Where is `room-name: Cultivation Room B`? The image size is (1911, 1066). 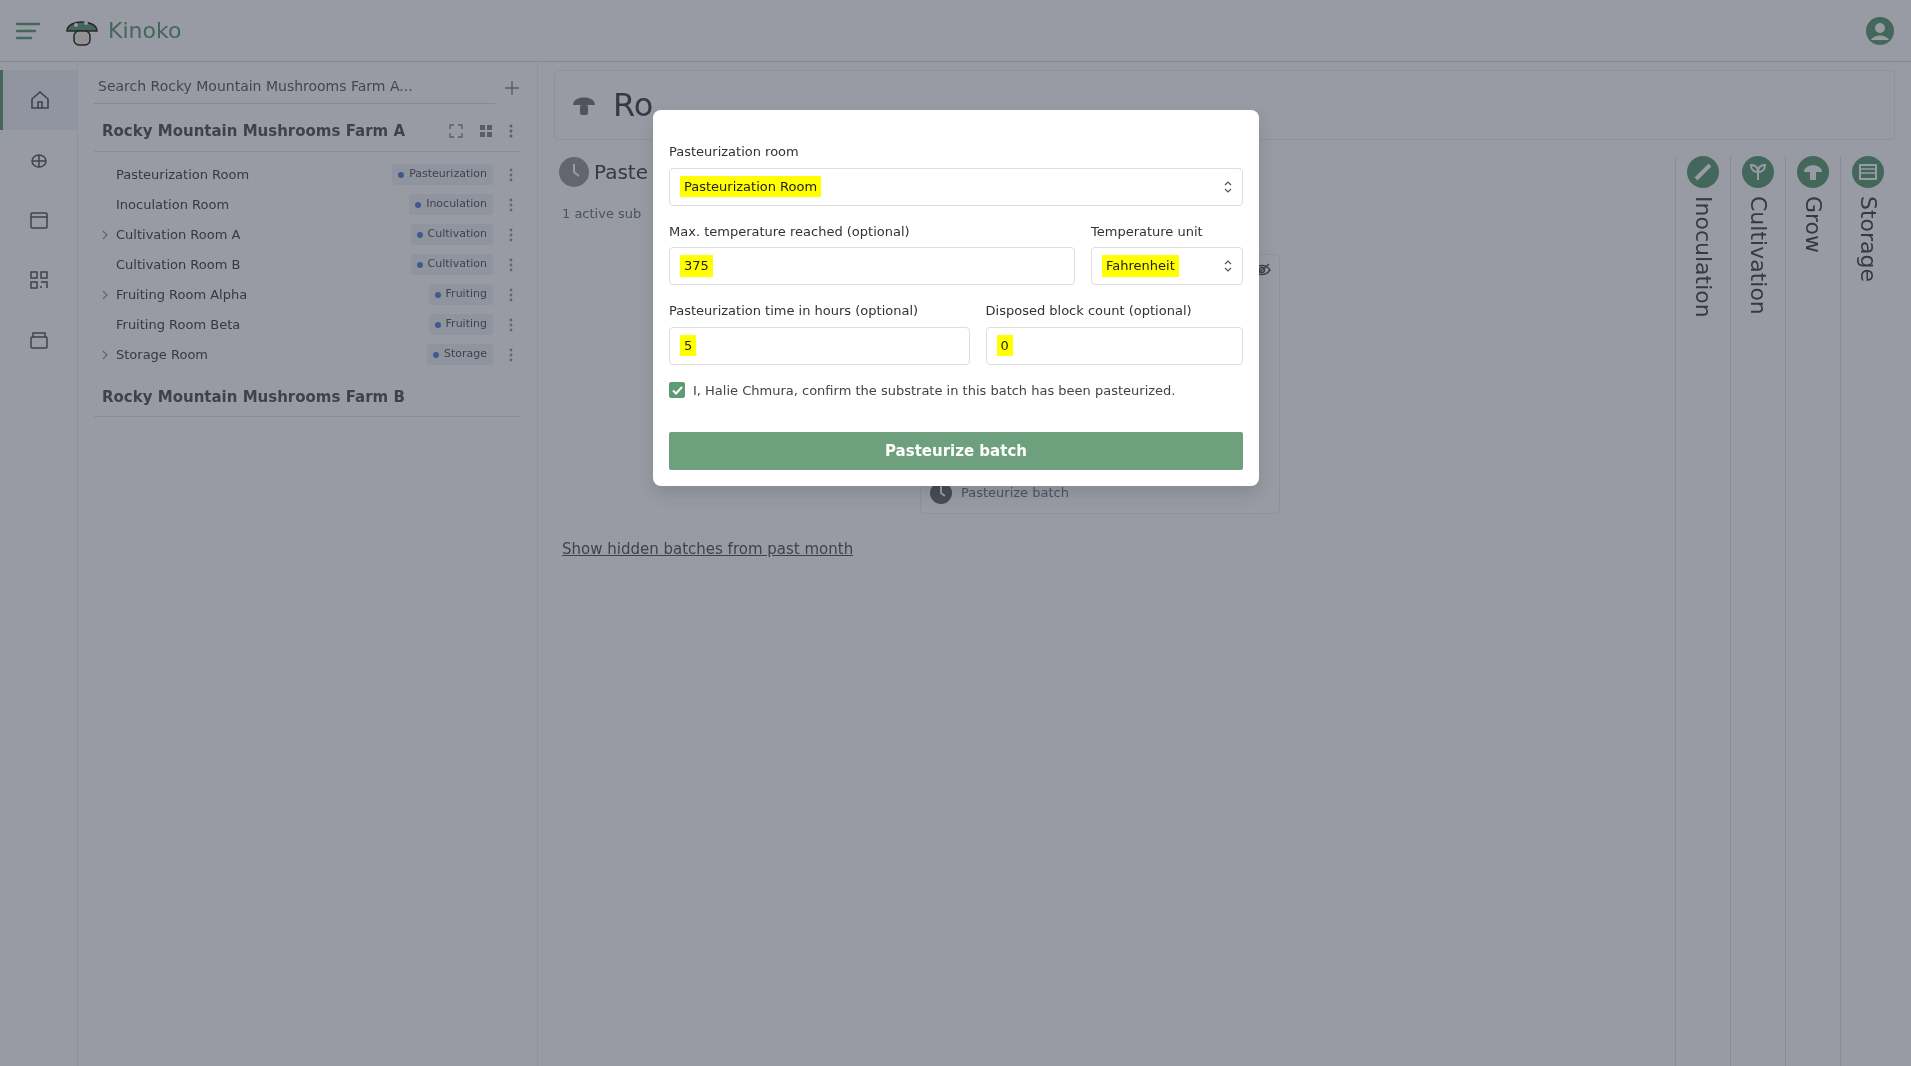
room-name: Cultivation Room B is located at coordinates (178, 264).